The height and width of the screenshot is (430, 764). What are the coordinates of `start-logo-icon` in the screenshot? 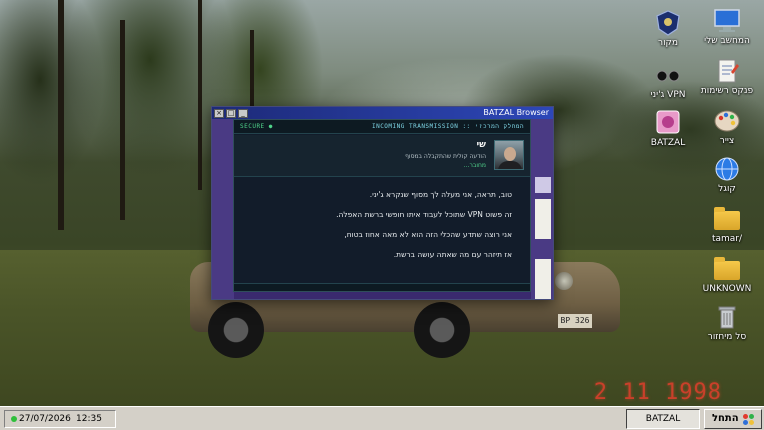 It's located at (749, 420).